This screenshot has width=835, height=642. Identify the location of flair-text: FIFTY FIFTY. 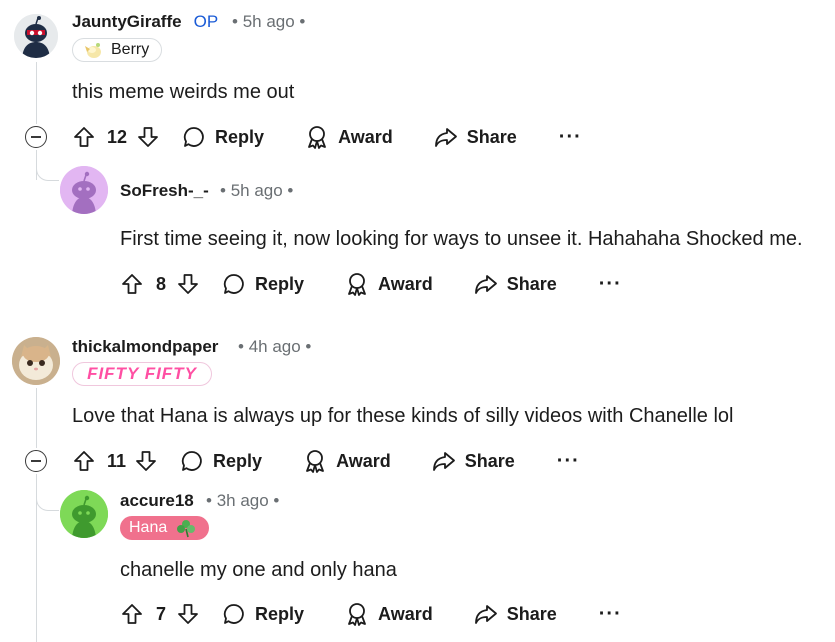
(142, 373).